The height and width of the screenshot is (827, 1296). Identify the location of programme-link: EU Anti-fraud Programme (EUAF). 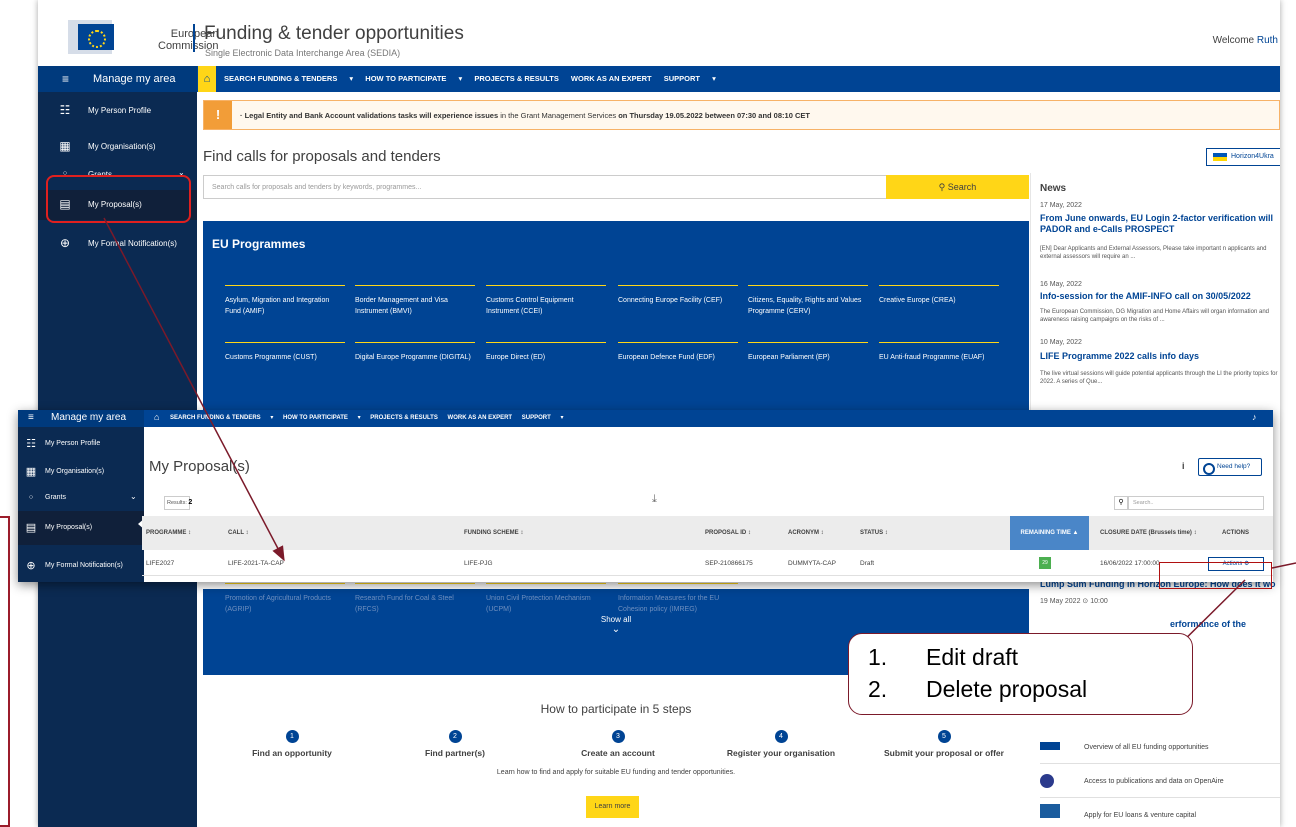
(939, 352).